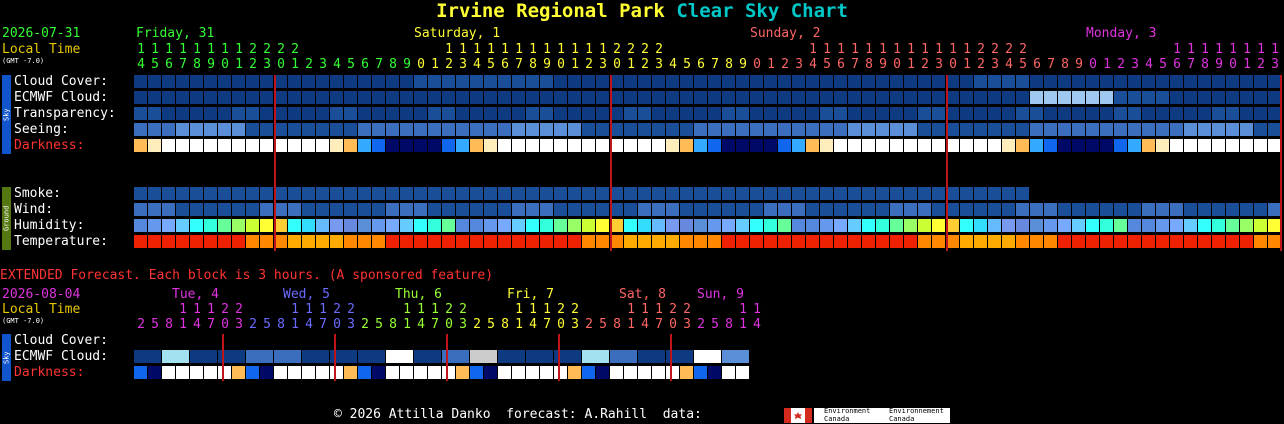  I want to click on midnight-line, so click(275, 163).